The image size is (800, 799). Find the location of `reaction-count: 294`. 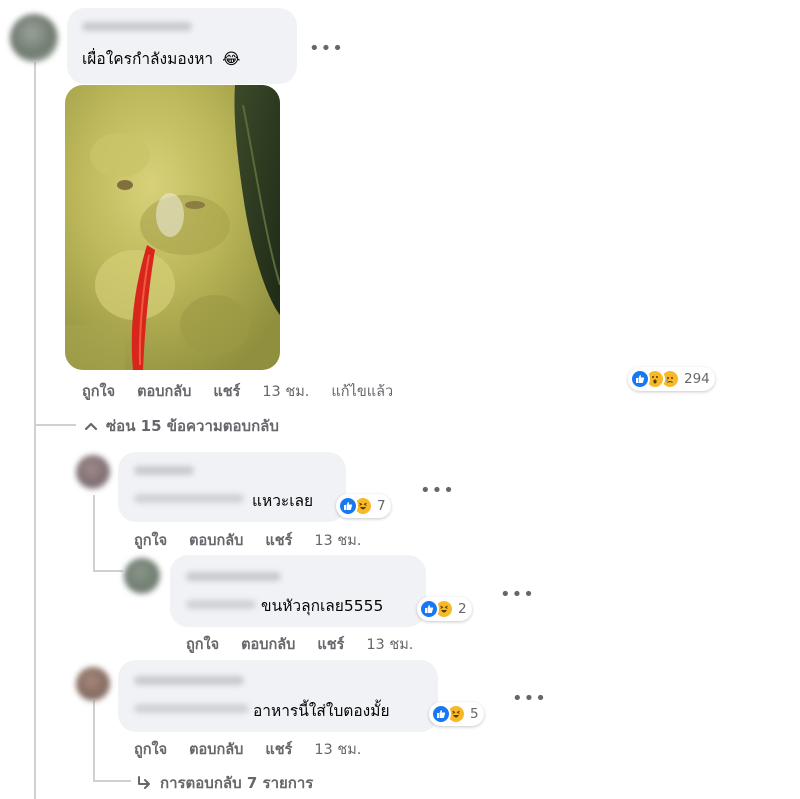

reaction-count: 294 is located at coordinates (697, 379).